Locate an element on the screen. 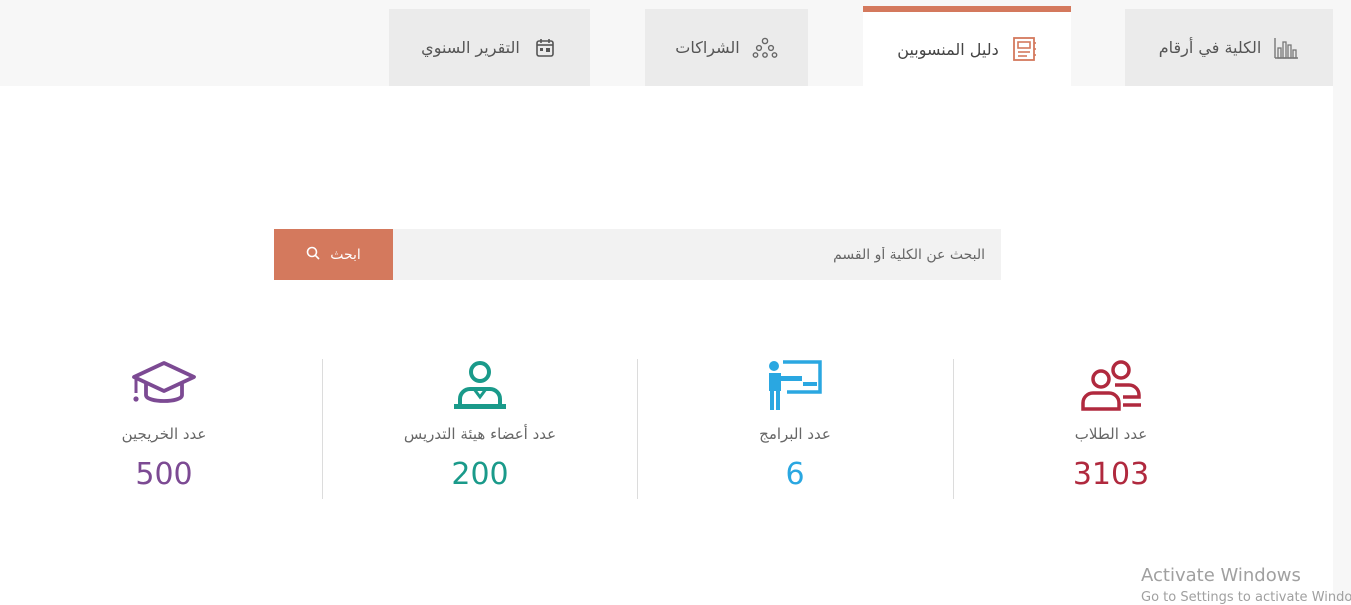 Image resolution: width=1351 pixels, height=605 pixels. tab-label: دليل المنسوبين is located at coordinates (948, 49).